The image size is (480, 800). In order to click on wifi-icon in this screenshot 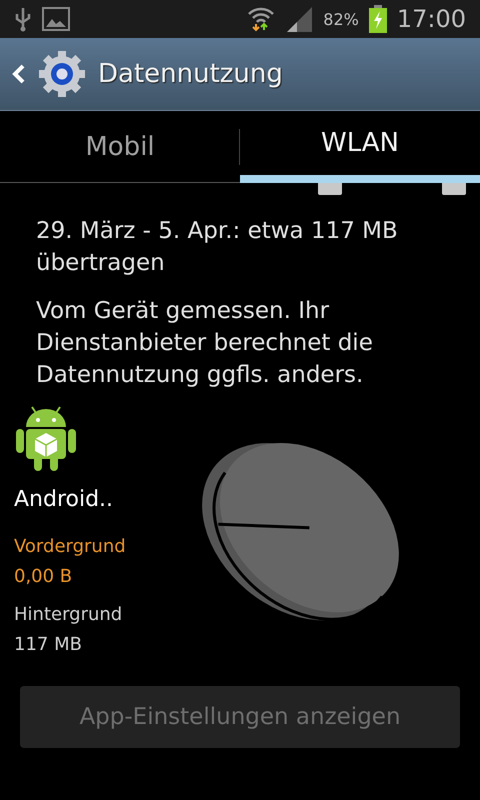, I will do `click(261, 19)`.